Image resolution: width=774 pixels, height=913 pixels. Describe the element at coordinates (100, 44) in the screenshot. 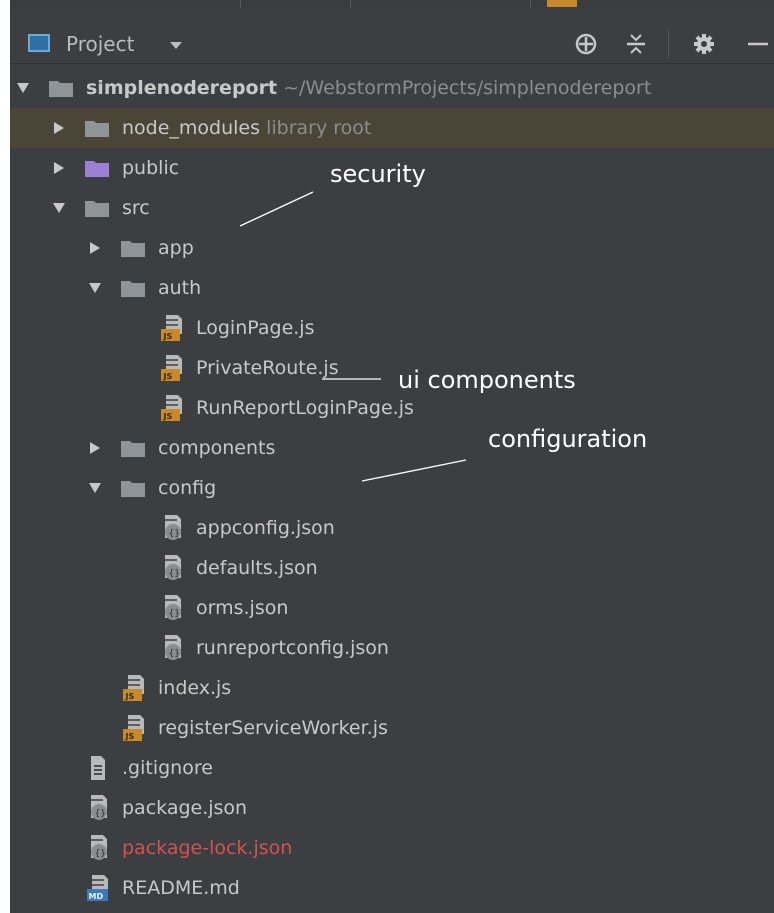

I see `project-view-selector: Project` at that location.